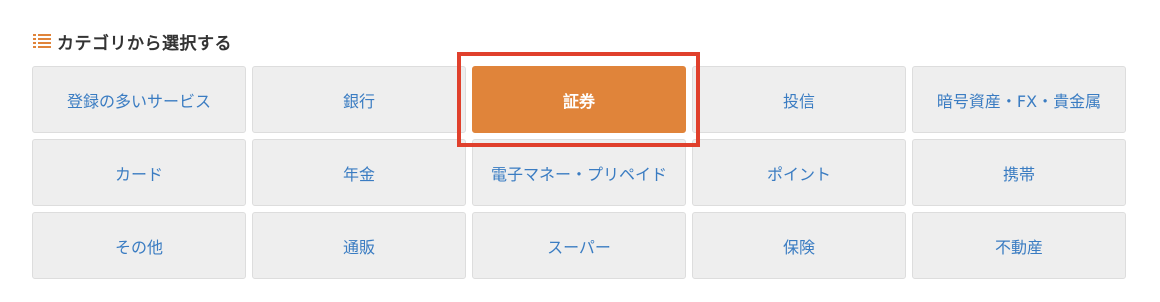 The height and width of the screenshot is (302, 1160). Describe the element at coordinates (1019, 99) in the screenshot. I see `category-crypto-fx-metals: 暗号資産・FX・貴金属` at that location.